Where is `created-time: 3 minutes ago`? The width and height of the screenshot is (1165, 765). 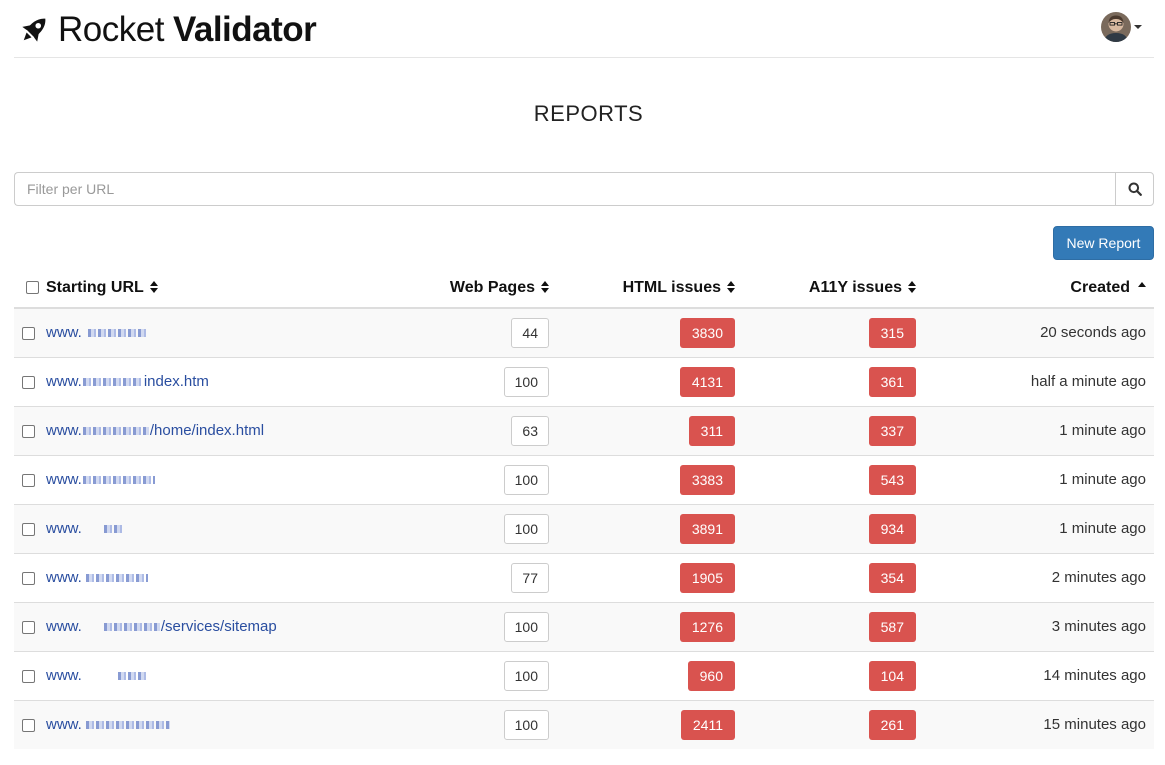
created-time: 3 minutes ago is located at coordinates (1039, 626).